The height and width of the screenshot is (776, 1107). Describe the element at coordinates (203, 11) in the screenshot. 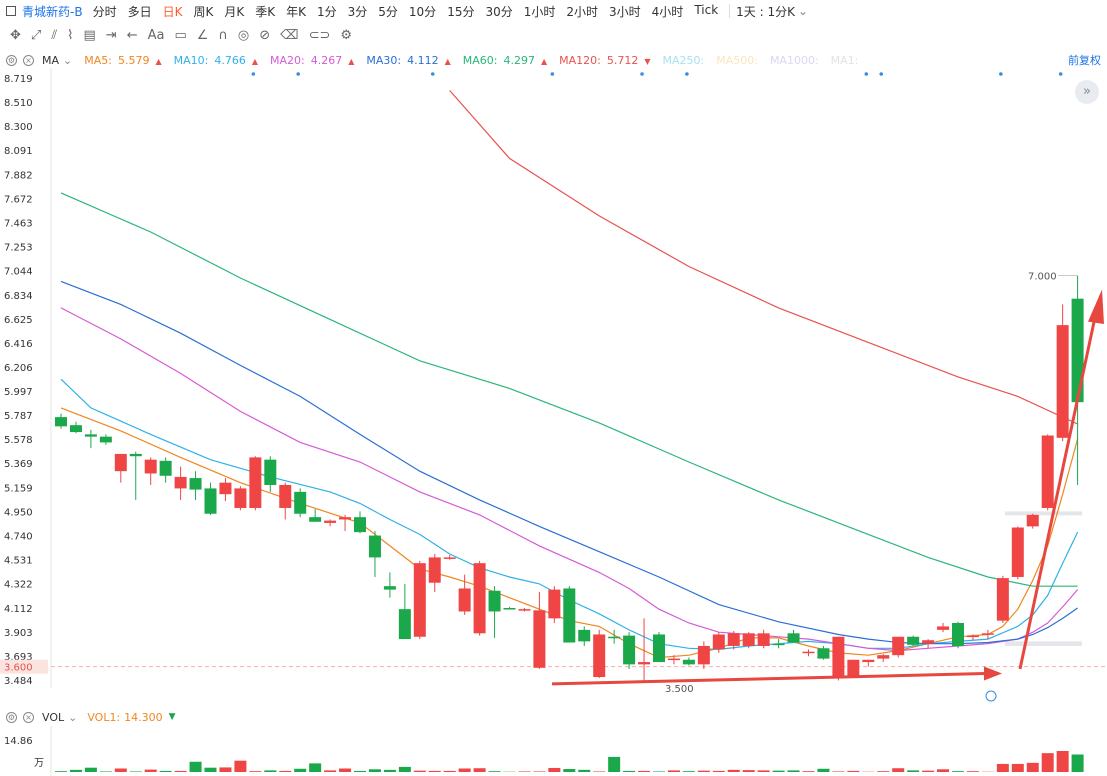

I see `timeframe-tab: 周K` at that location.